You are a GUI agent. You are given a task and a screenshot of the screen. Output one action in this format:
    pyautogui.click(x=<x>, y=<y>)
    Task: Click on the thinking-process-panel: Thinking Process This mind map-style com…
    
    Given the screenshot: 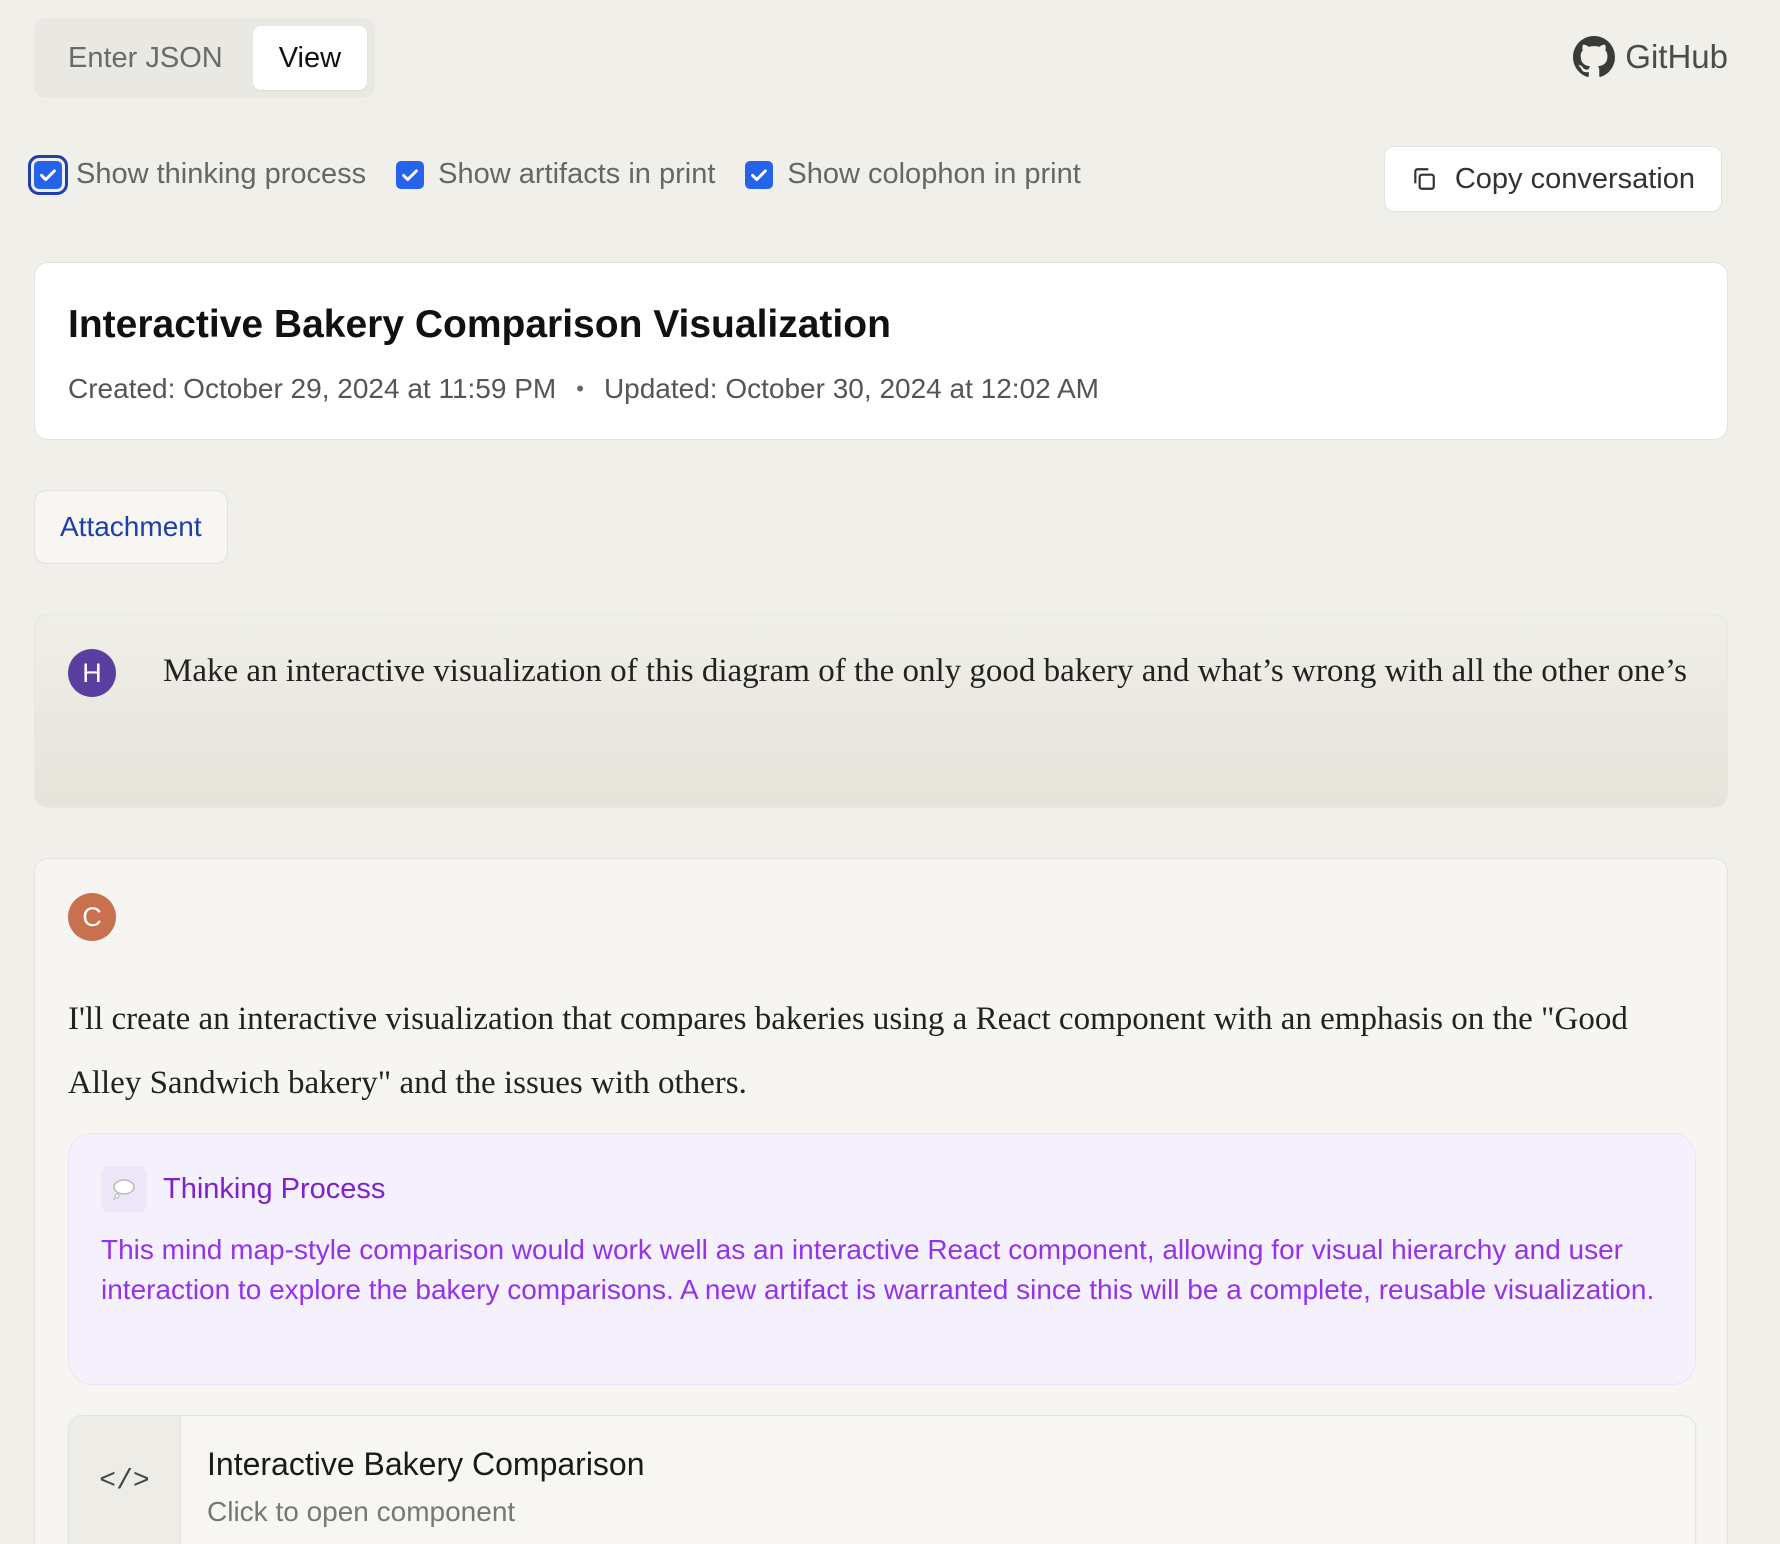 What is the action you would take?
    pyautogui.click(x=882, y=1259)
    